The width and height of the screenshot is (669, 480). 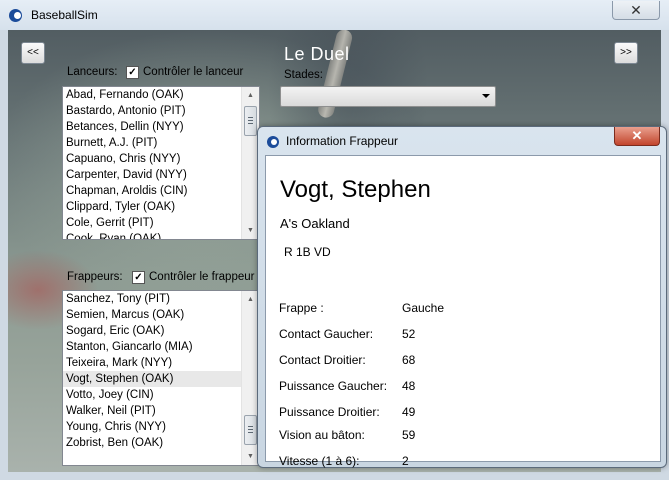 I want to click on controler-frappeur-label: Contrôler le frappeur, so click(x=202, y=277).